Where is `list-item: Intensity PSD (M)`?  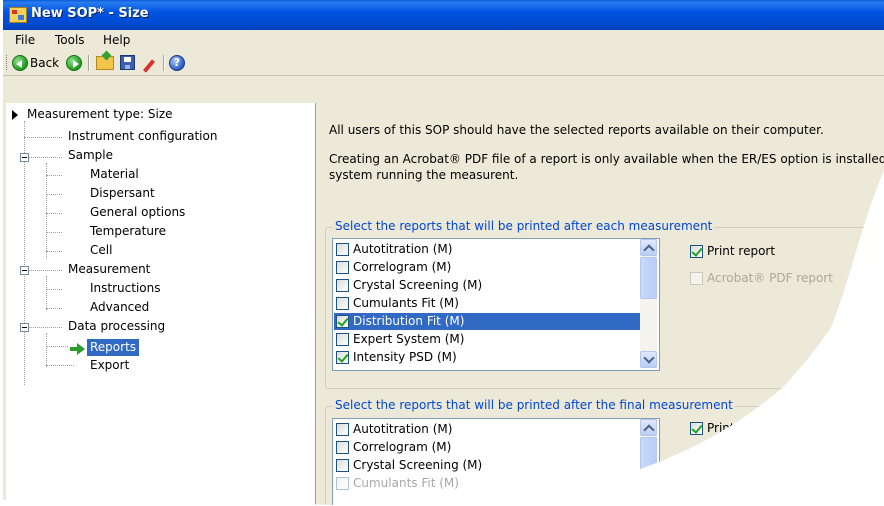 list-item: Intensity PSD (M) is located at coordinates (487, 357).